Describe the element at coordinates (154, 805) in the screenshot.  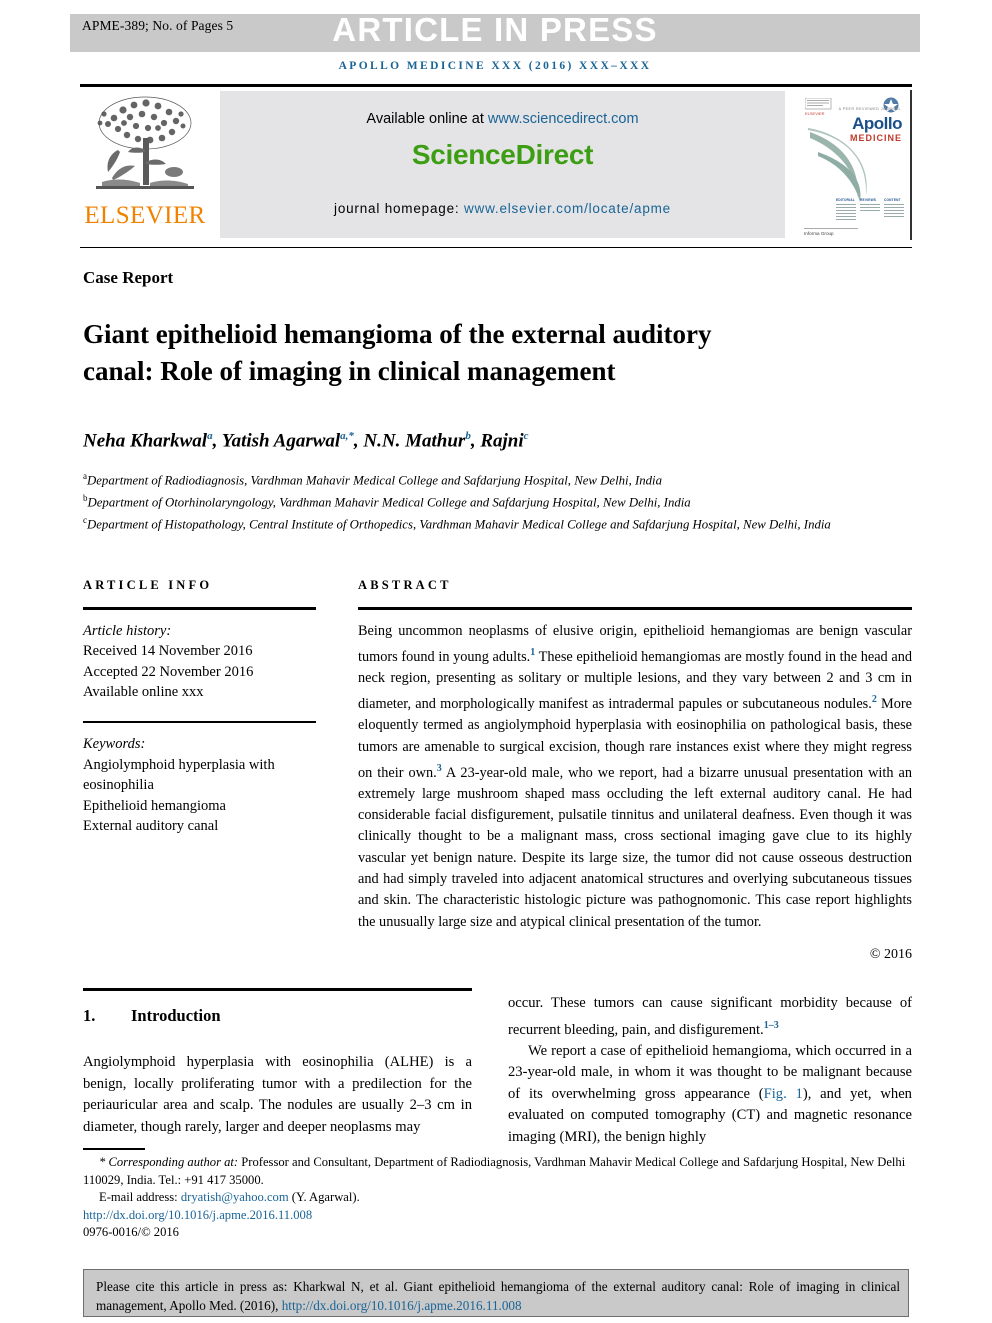
I see `keyword-item: Epithelioid hemangioma` at that location.